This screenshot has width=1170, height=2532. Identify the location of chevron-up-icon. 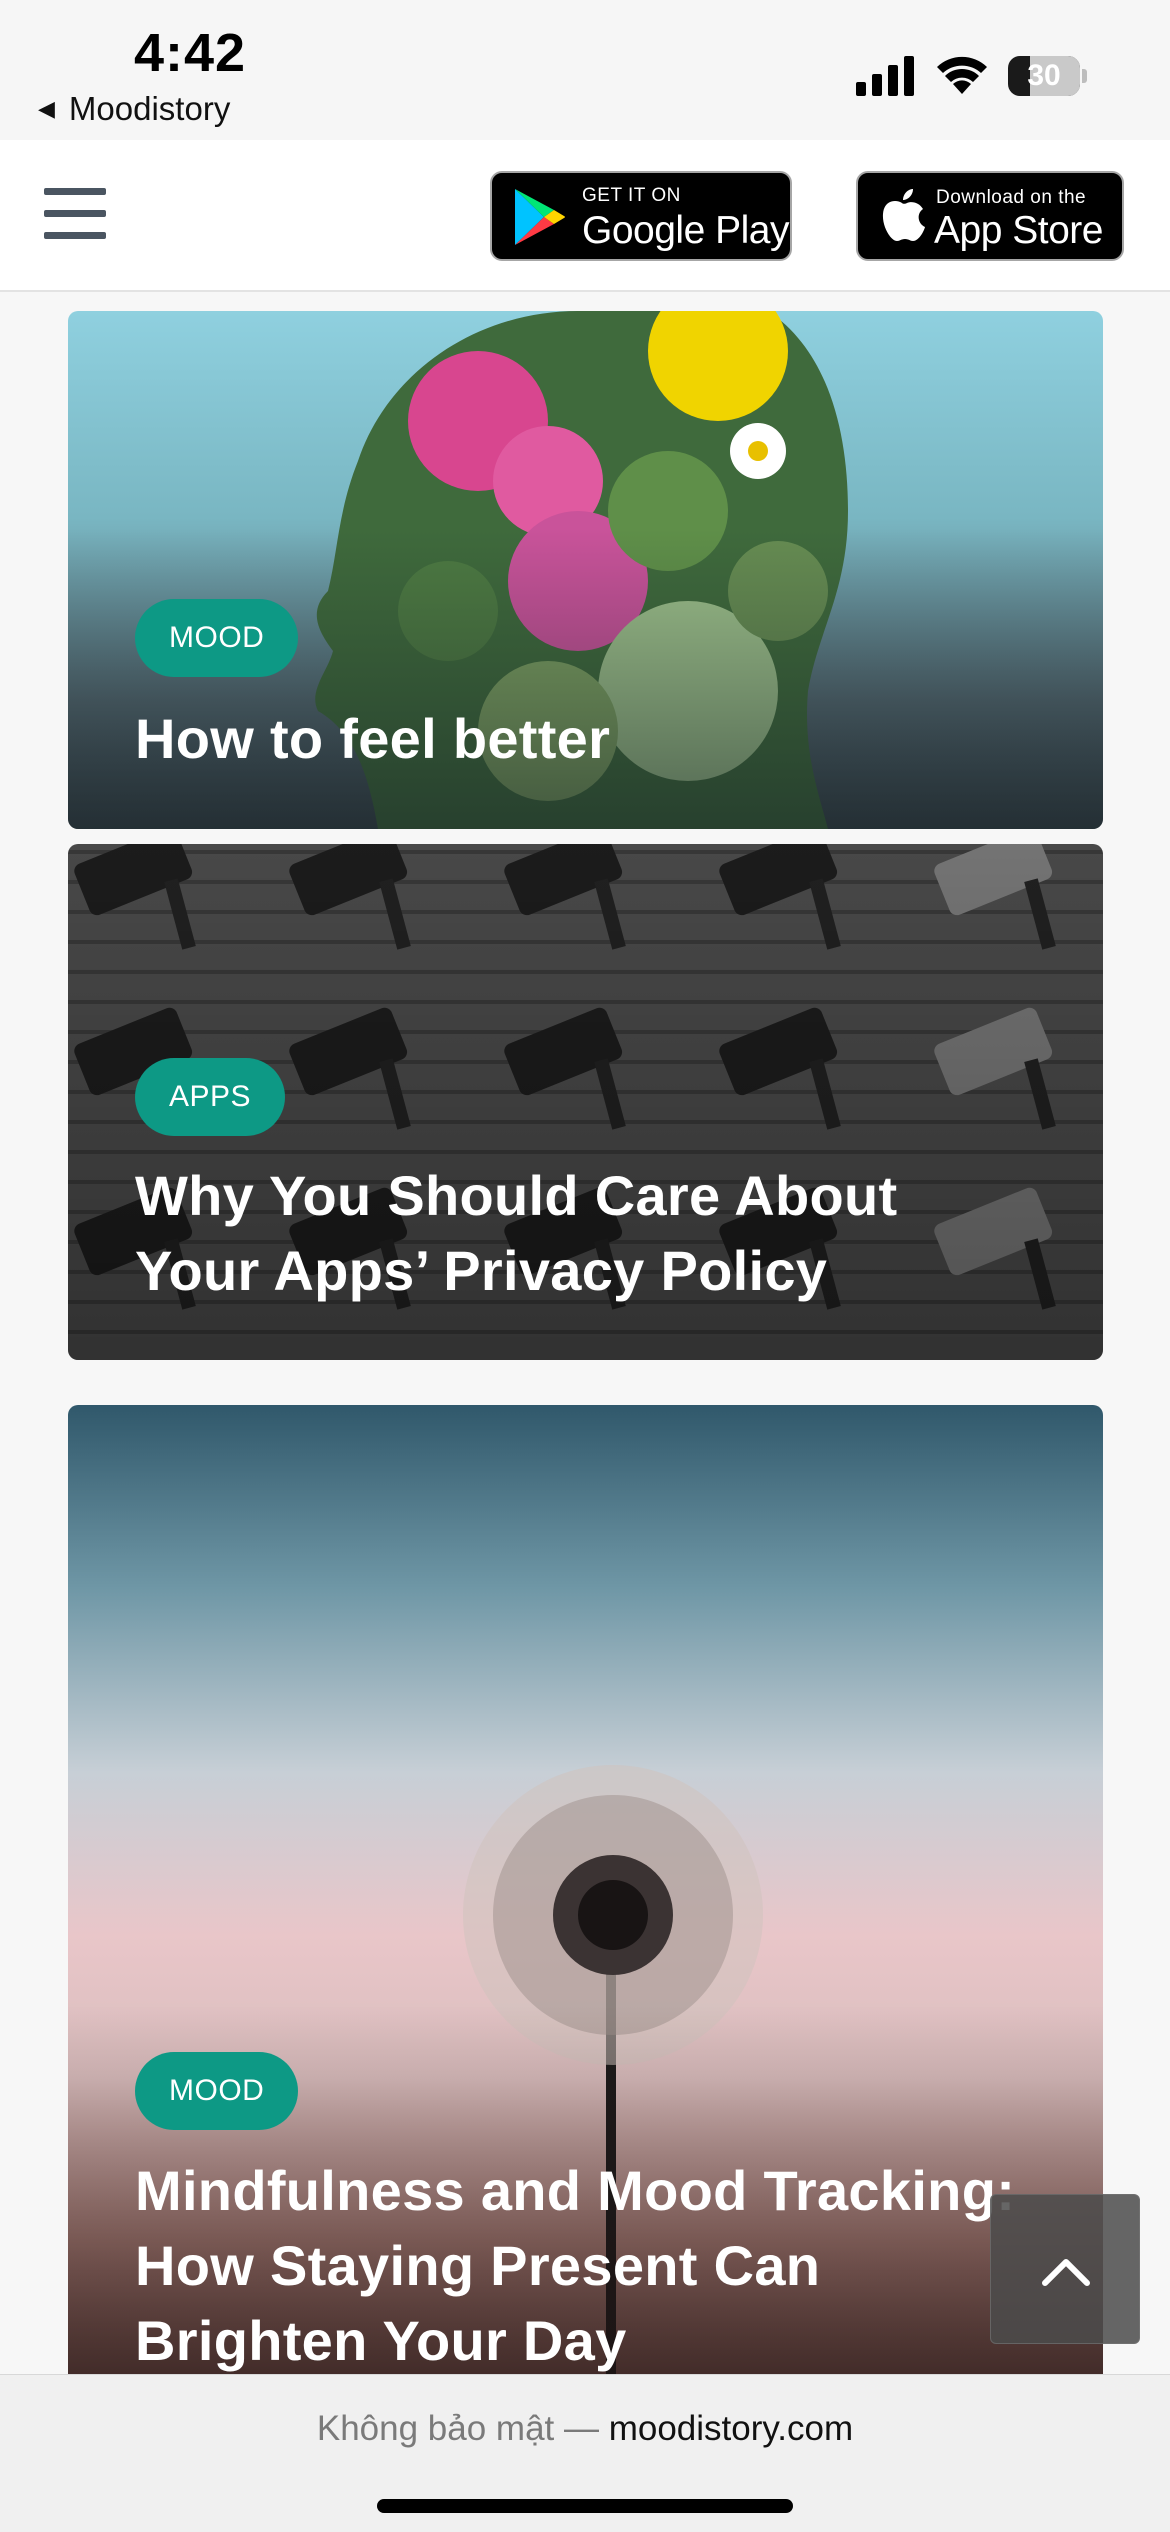
(1066, 2272).